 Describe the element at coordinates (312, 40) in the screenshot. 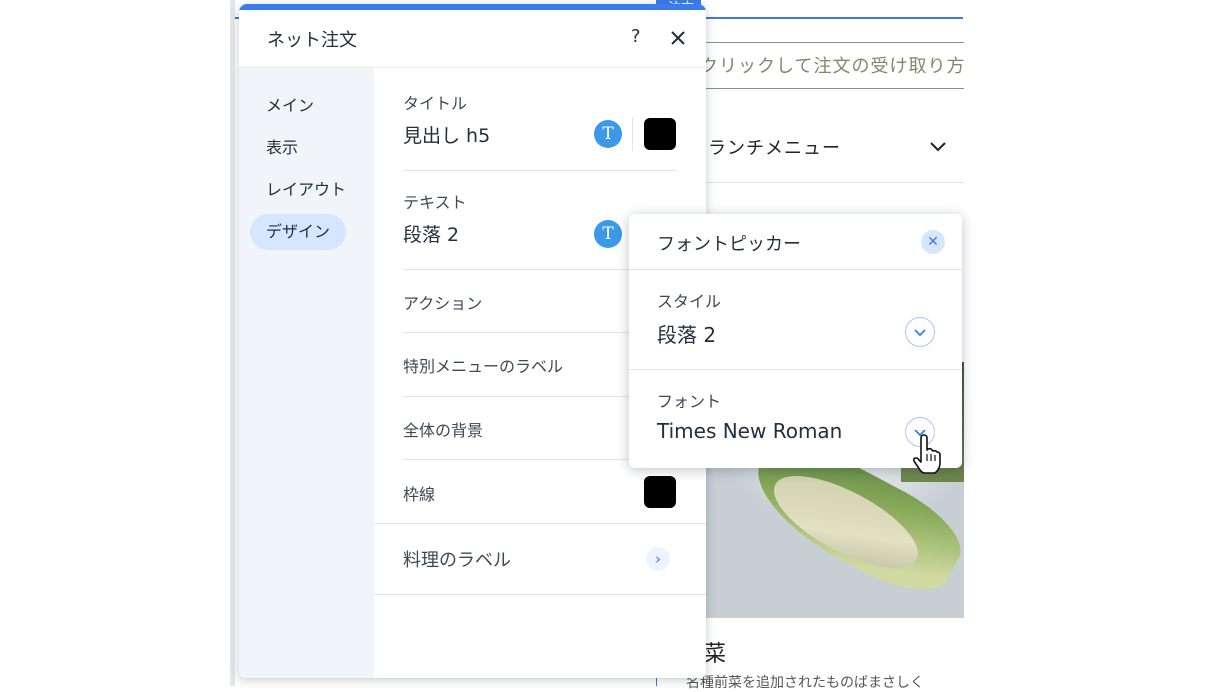

I see `panel-title: ネット注文` at that location.